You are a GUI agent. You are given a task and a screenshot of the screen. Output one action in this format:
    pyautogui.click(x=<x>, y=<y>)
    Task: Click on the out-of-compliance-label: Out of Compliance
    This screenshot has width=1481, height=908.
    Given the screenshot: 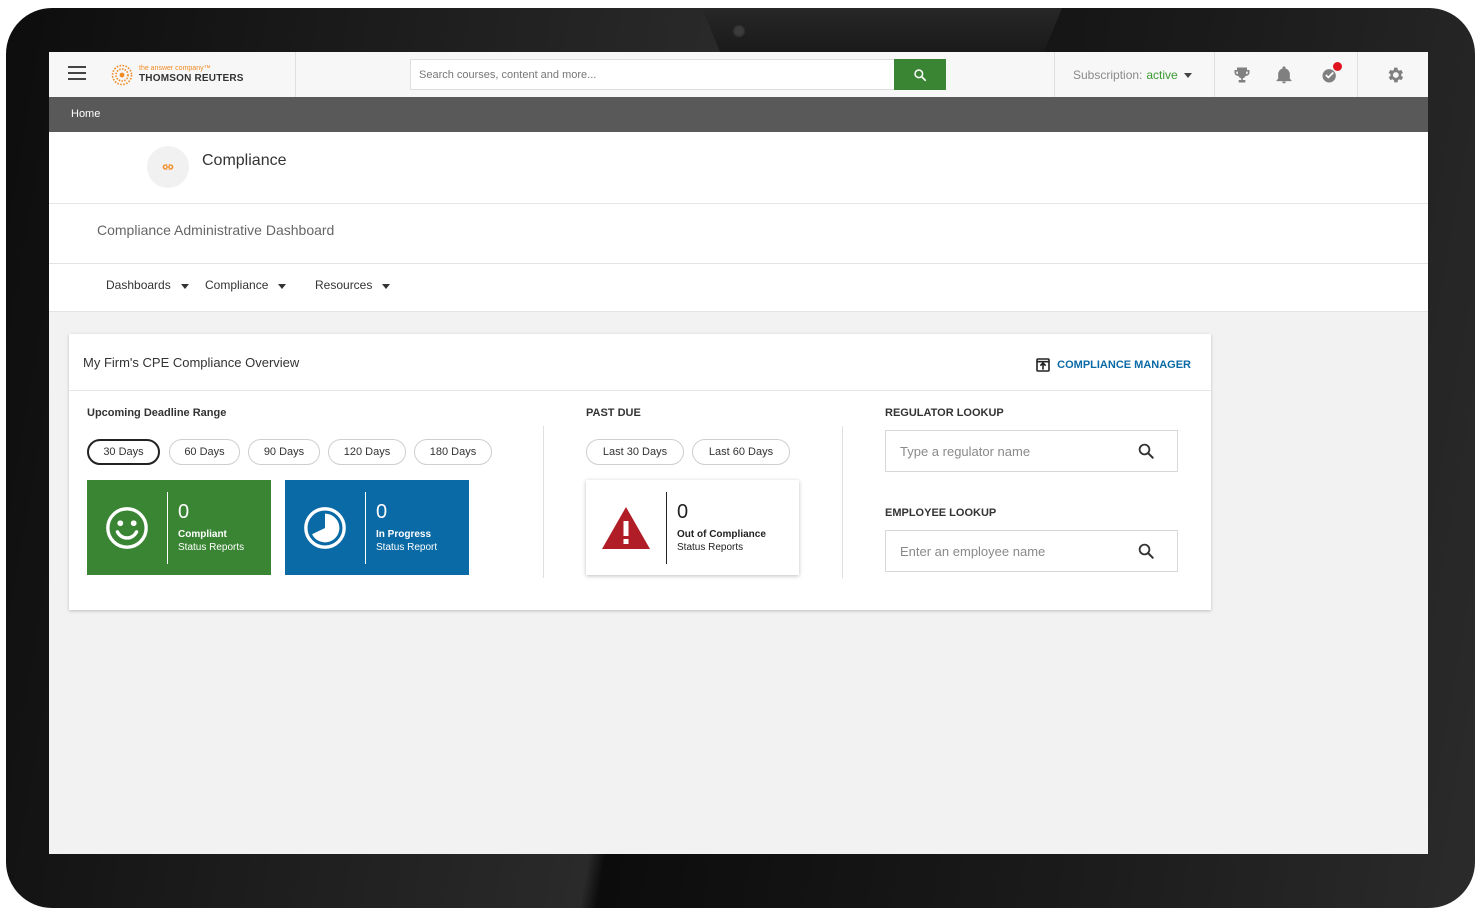 What is the action you would take?
    pyautogui.click(x=721, y=534)
    